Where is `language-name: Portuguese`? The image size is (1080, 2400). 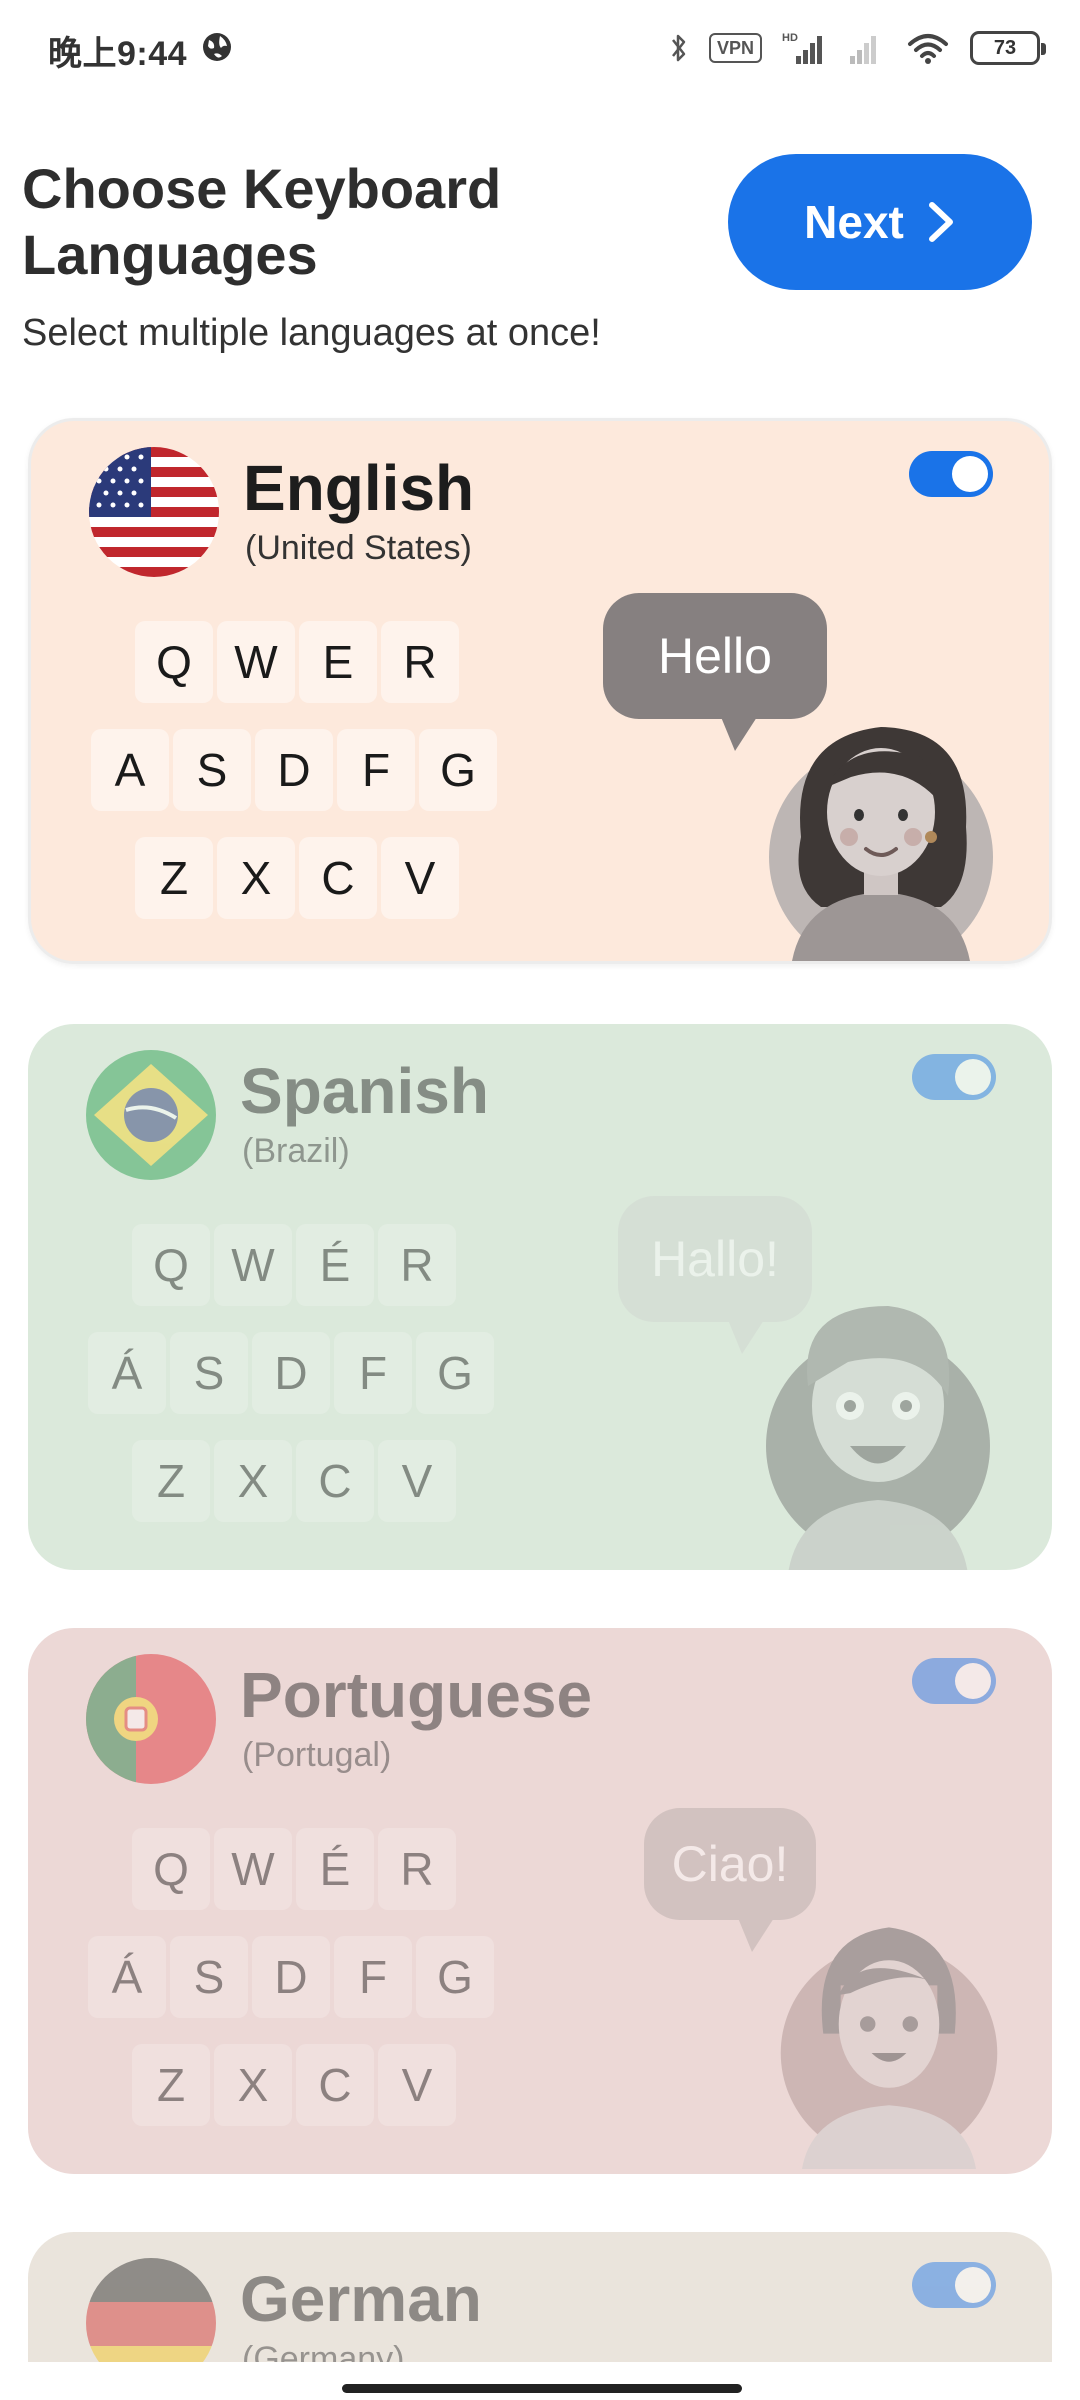
language-name: Portuguese is located at coordinates (416, 1695).